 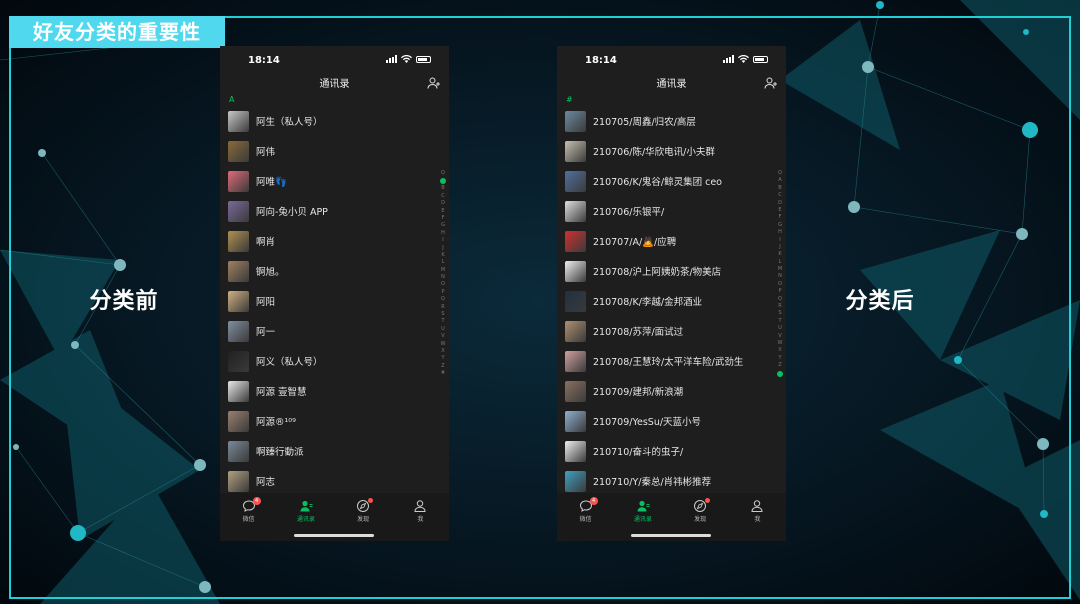 I want to click on contact-row: 210705/周鑫/归农/高层, so click(x=671, y=121).